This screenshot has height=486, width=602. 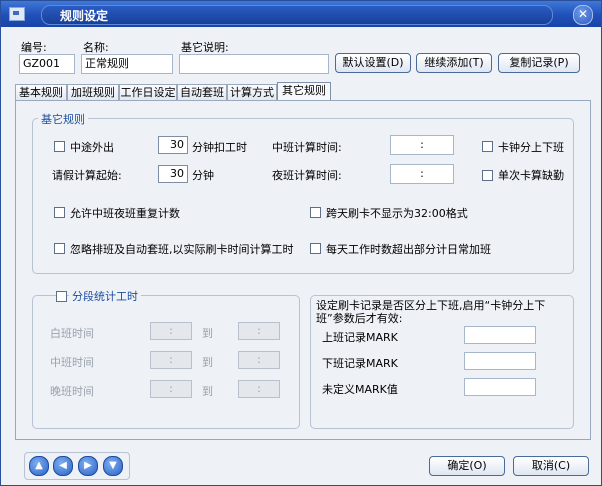 What do you see at coordinates (539, 63) in the screenshot?
I see `copy-record-button: 复制记录(P)` at bounding box center [539, 63].